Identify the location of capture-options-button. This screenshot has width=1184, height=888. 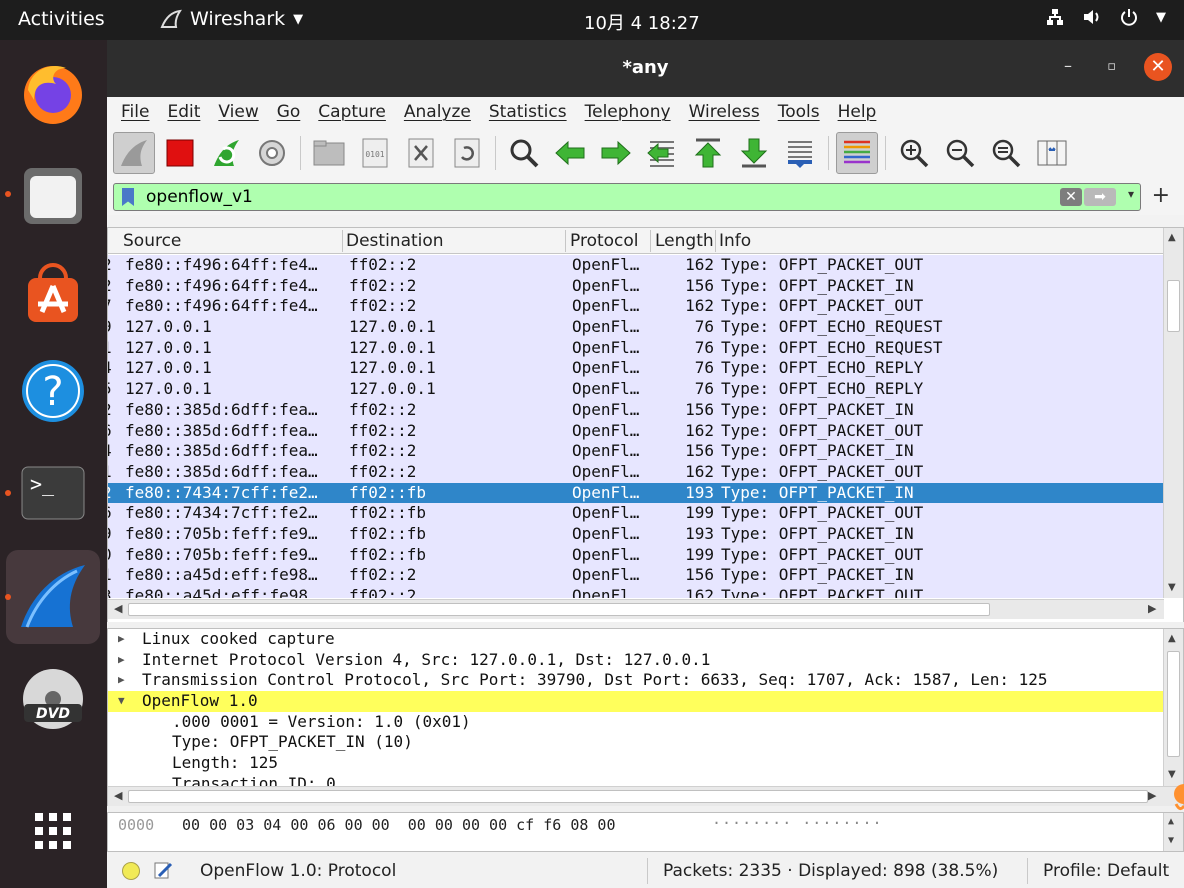
(272, 153).